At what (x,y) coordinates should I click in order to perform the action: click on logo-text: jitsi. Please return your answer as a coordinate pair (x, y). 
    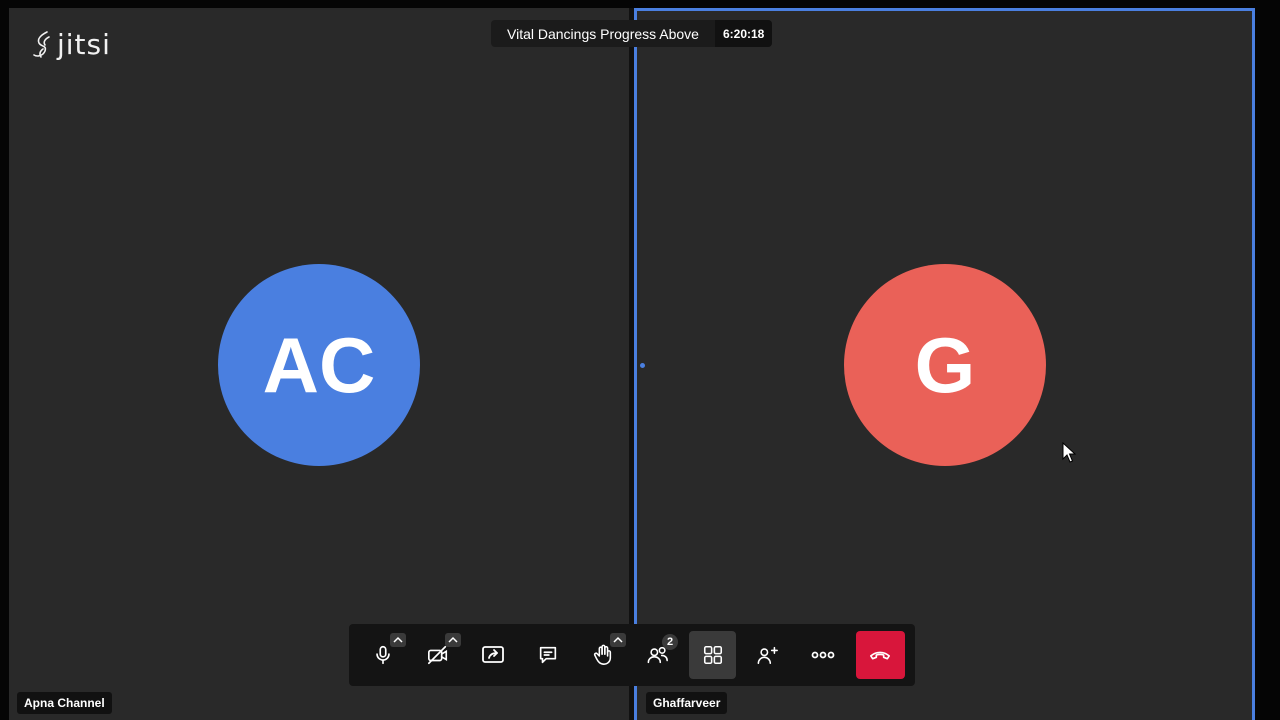
    Looking at the image, I should click on (84, 44).